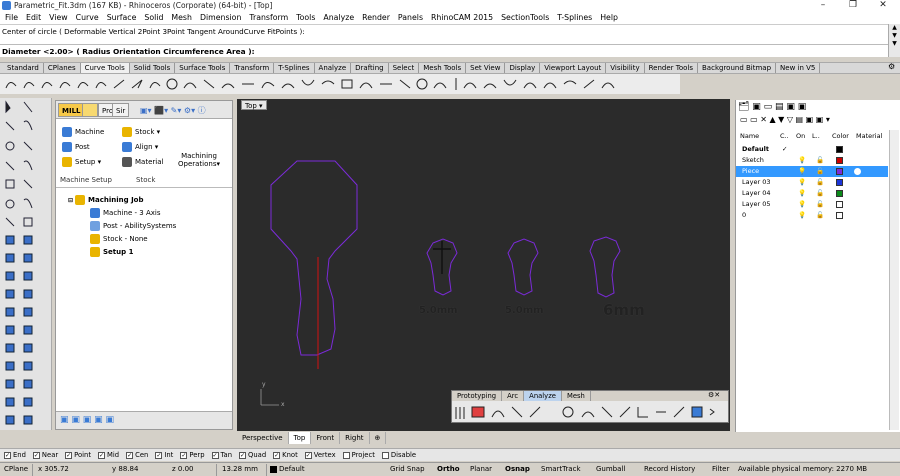  I want to click on tab-analyze-float: Analyze, so click(543, 396).